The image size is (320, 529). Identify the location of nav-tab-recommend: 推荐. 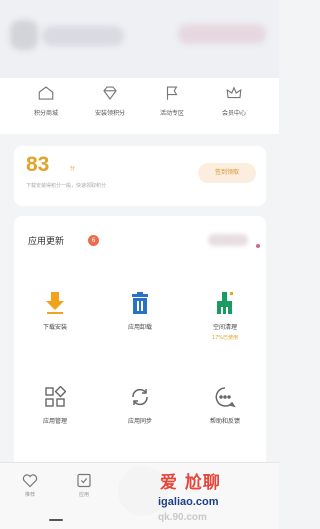
(30, 485).